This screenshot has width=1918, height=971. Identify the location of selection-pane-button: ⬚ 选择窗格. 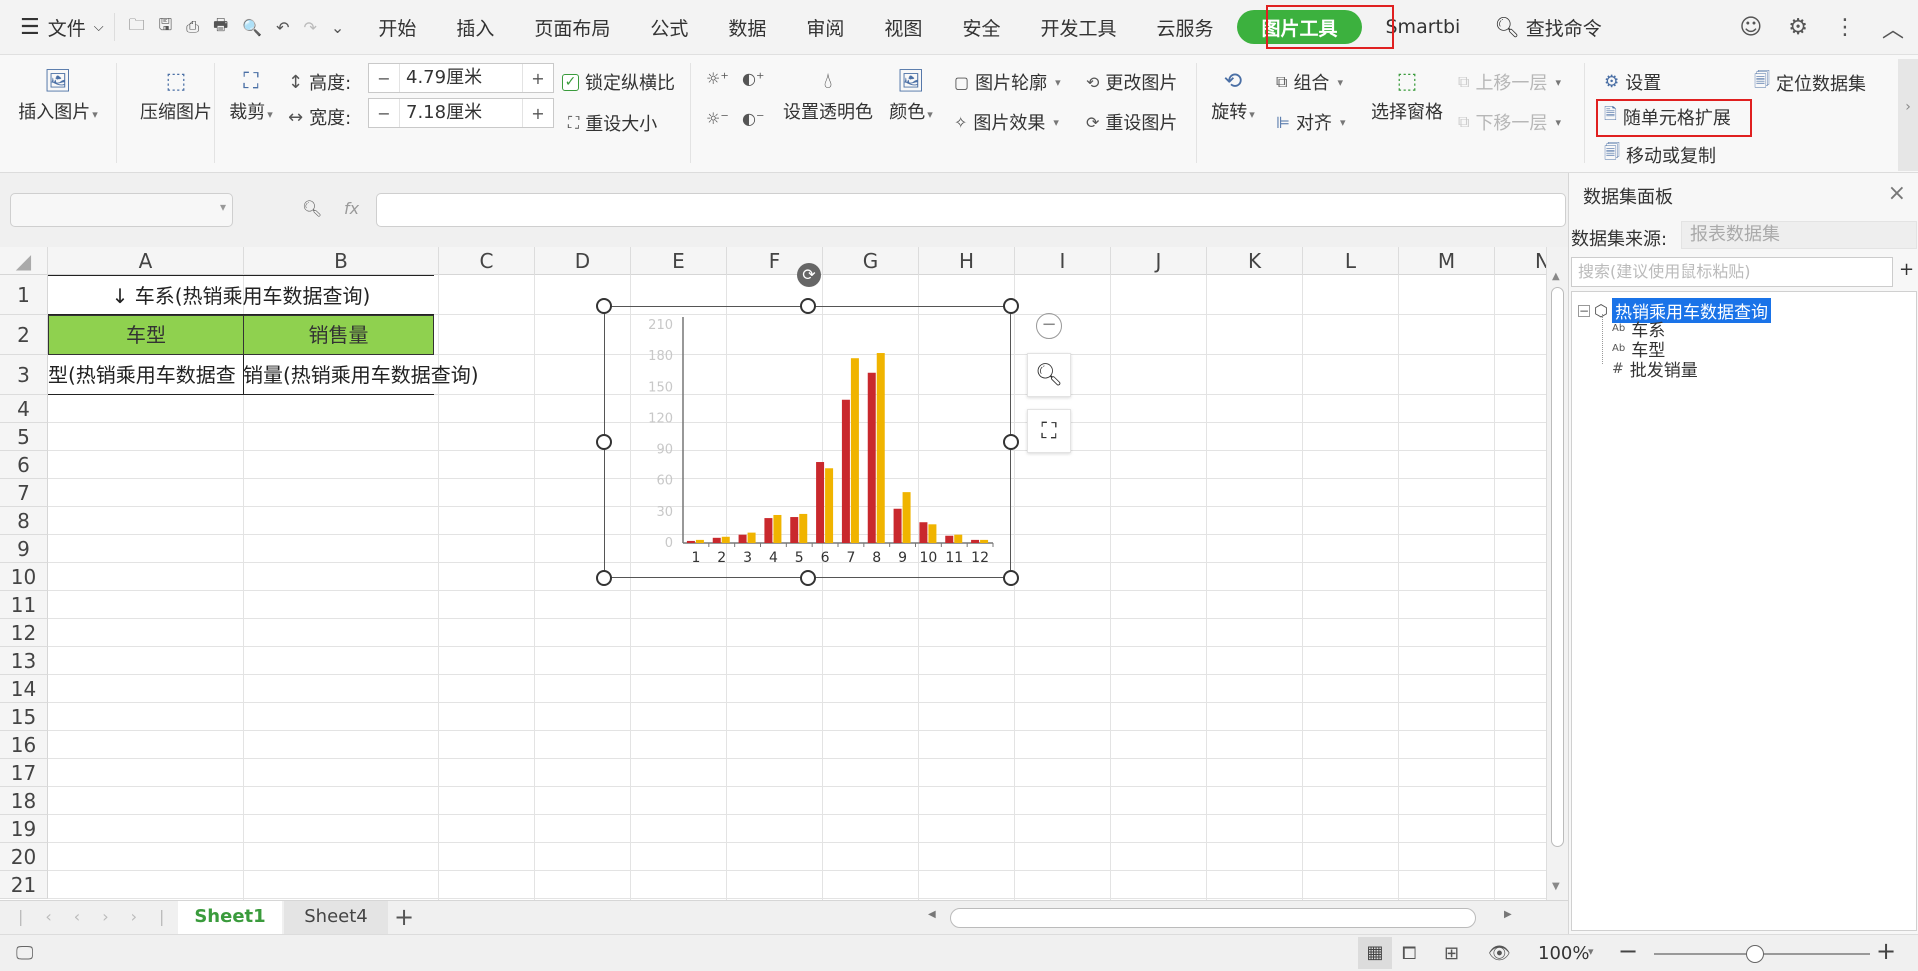
(1407, 96).